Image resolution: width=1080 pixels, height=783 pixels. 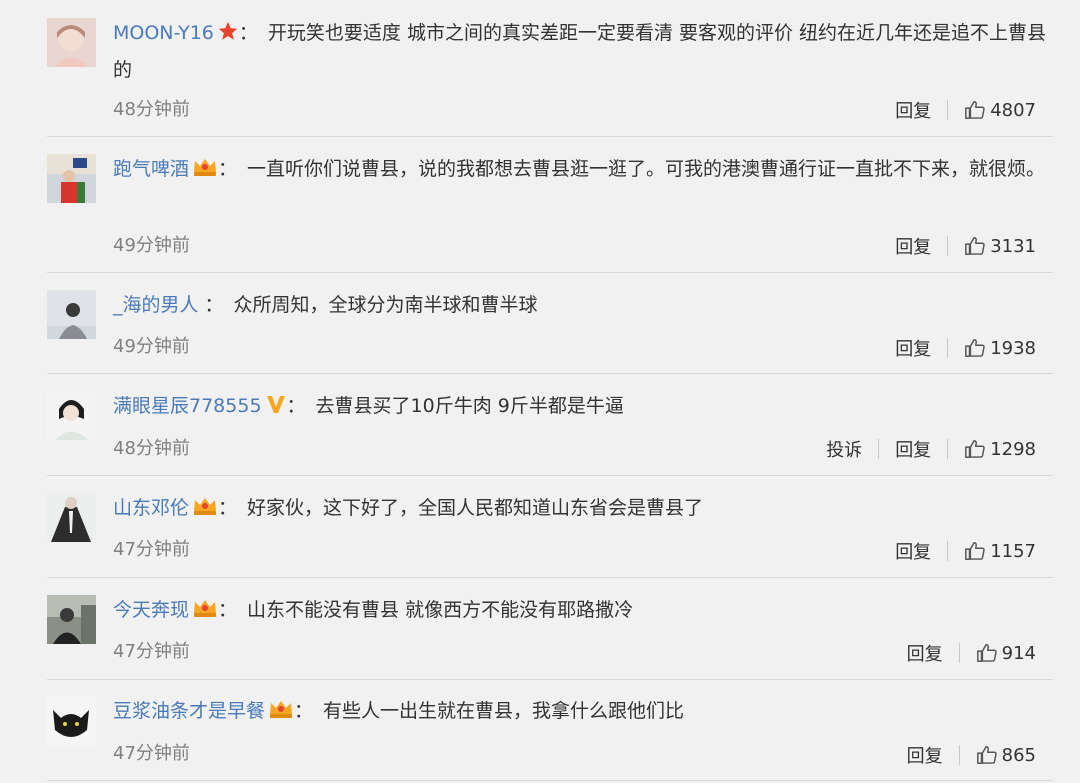 I want to click on star-badge-icon, so click(x=228, y=31).